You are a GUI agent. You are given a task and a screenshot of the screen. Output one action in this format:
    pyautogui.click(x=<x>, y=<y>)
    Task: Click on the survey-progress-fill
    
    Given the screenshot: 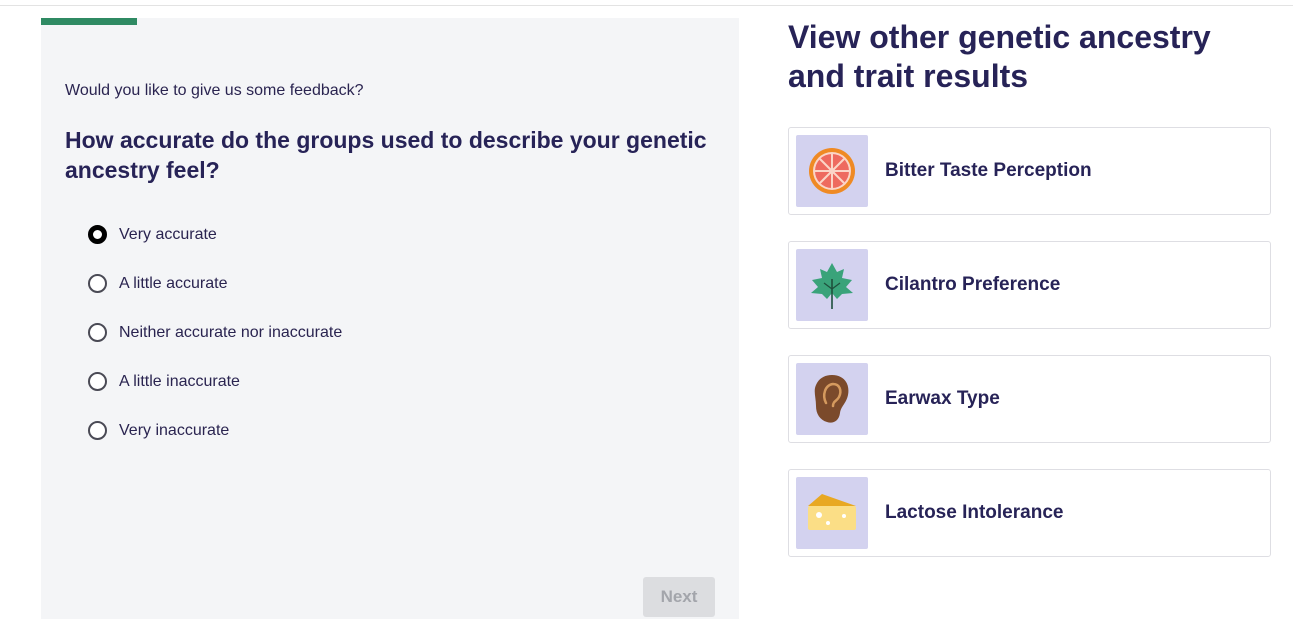 What is the action you would take?
    pyautogui.click(x=89, y=21)
    